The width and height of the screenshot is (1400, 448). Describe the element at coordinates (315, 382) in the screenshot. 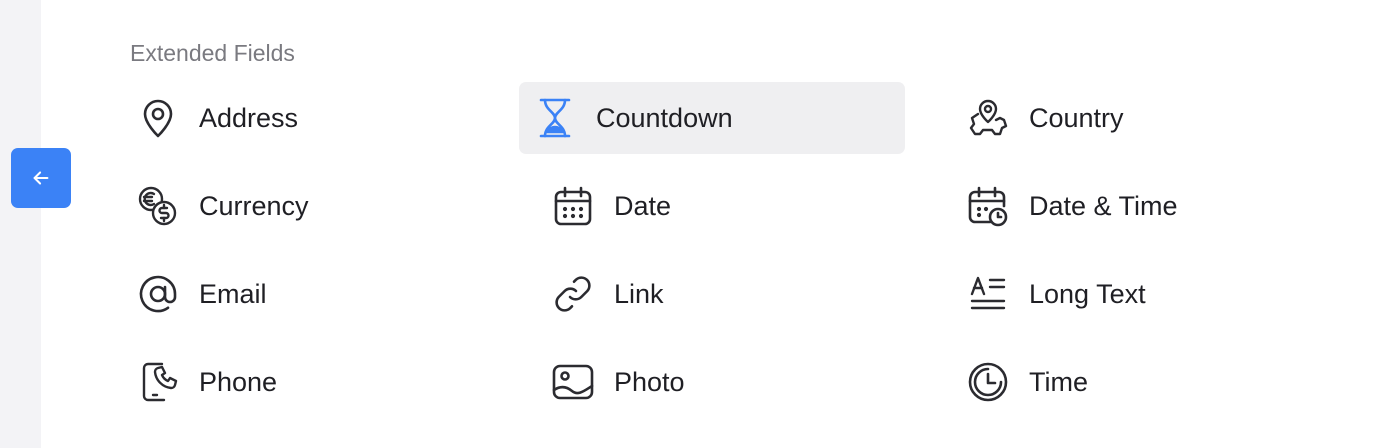

I see `field-phone: Phone` at that location.